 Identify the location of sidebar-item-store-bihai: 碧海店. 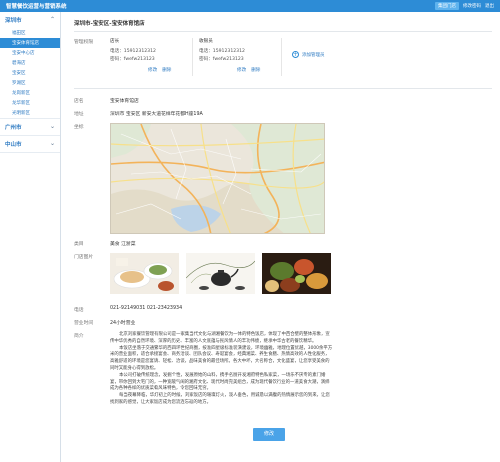
(30, 63).